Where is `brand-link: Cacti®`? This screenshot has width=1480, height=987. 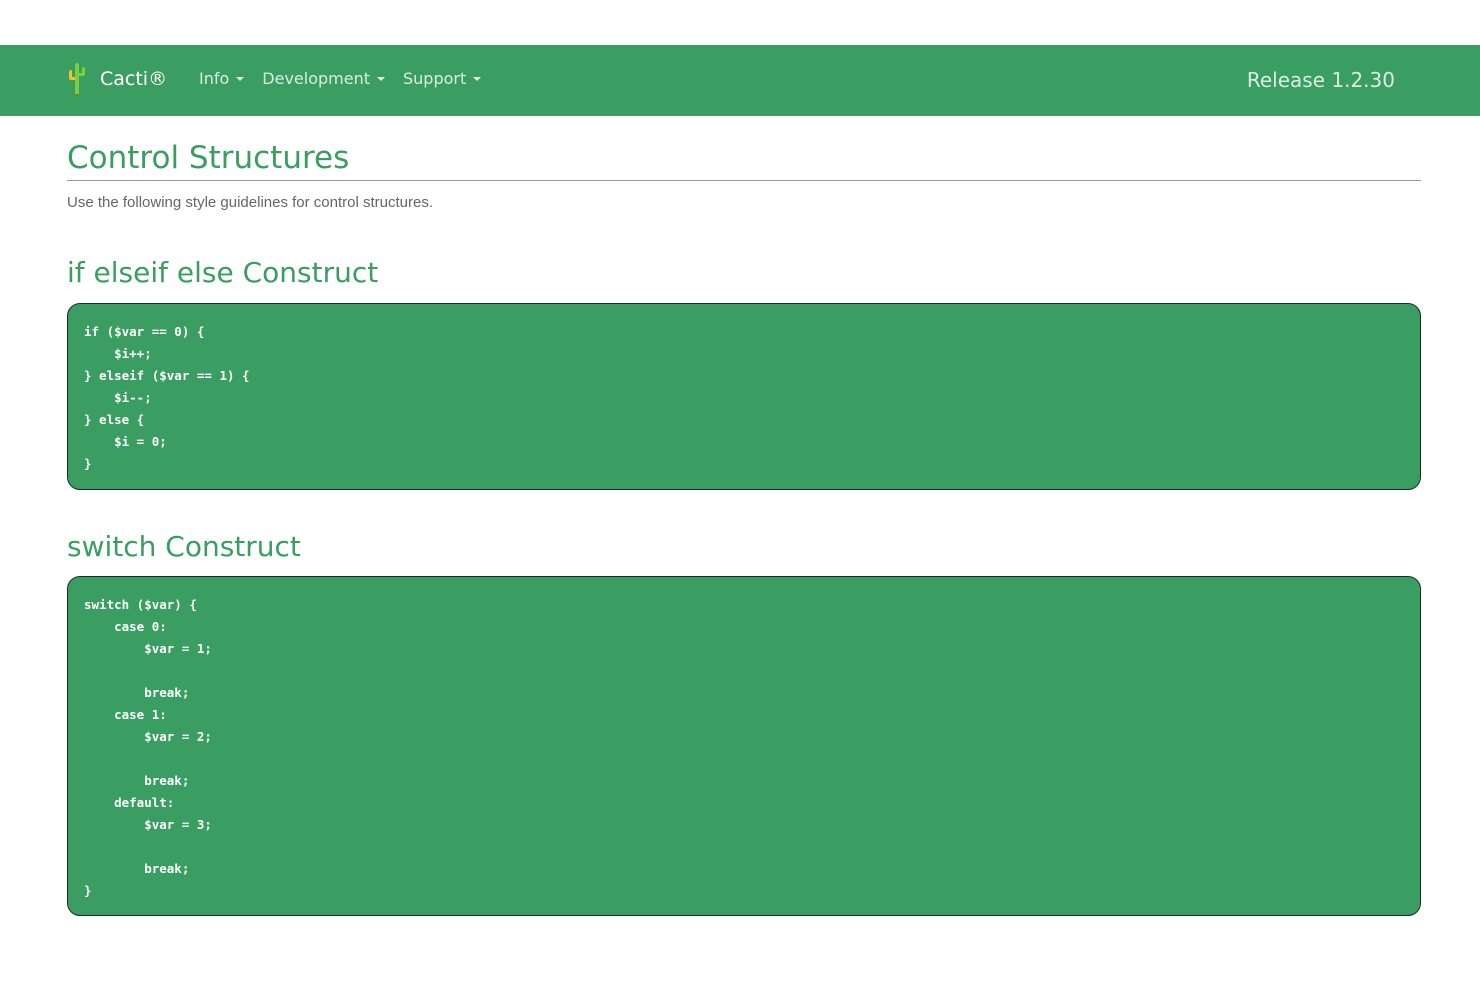
brand-link: Cacti® is located at coordinates (116, 79).